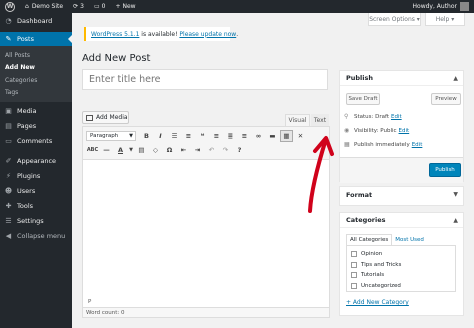 This screenshot has height=328, width=474. I want to click on plus-icon: +, so click(118, 6).